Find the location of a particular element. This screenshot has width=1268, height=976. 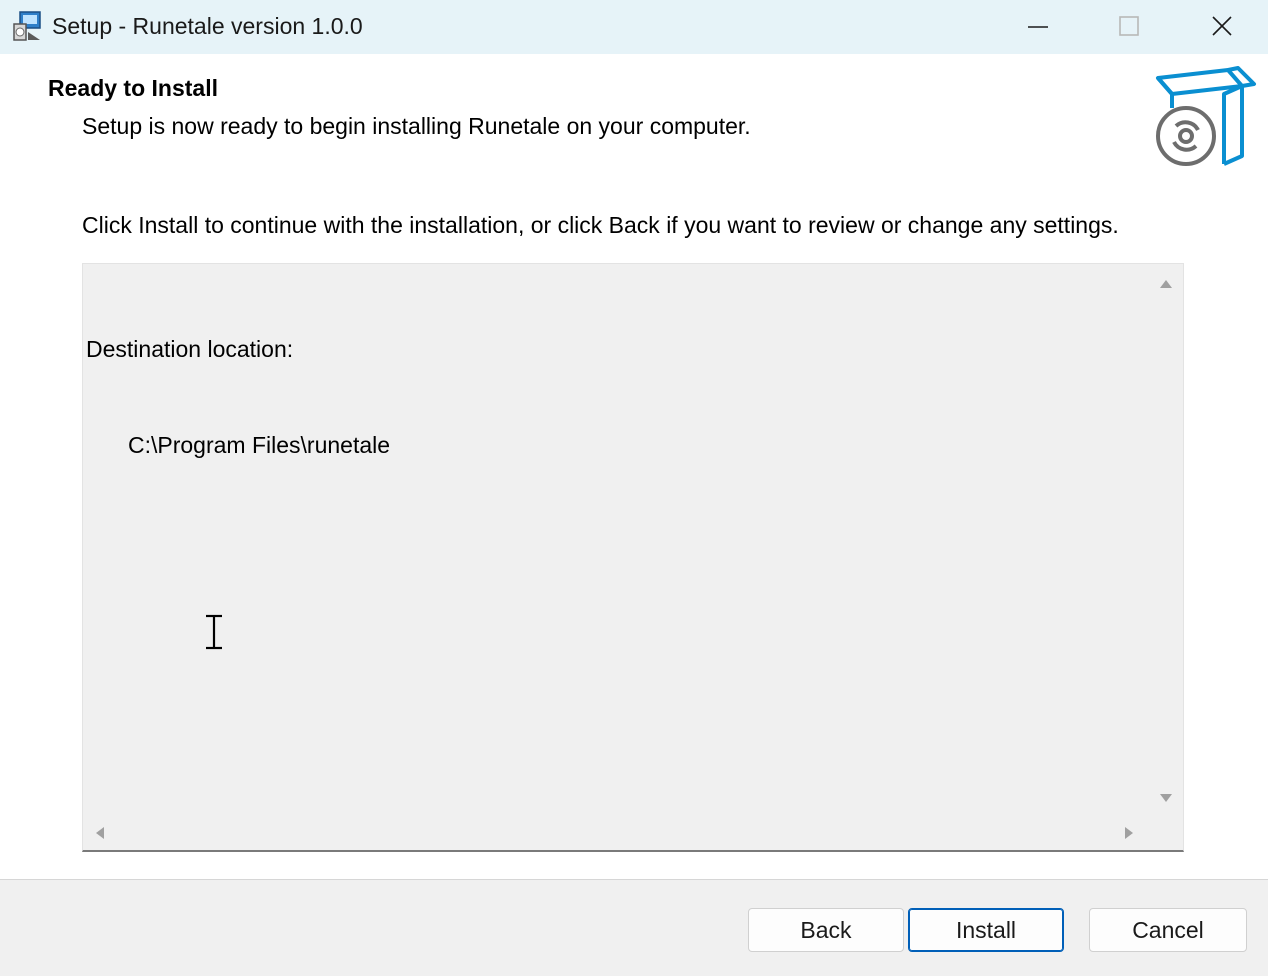

maximize-icon is located at coordinates (1129, 26).